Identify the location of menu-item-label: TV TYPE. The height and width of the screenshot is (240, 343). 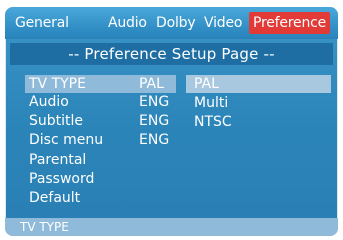
(57, 84).